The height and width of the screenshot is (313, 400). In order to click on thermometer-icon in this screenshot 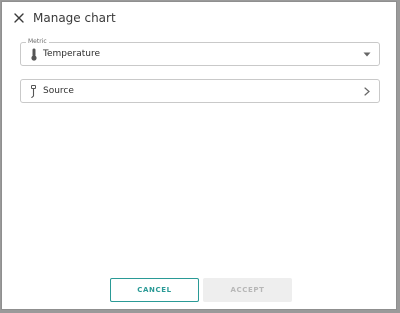, I will do `click(34, 54)`.